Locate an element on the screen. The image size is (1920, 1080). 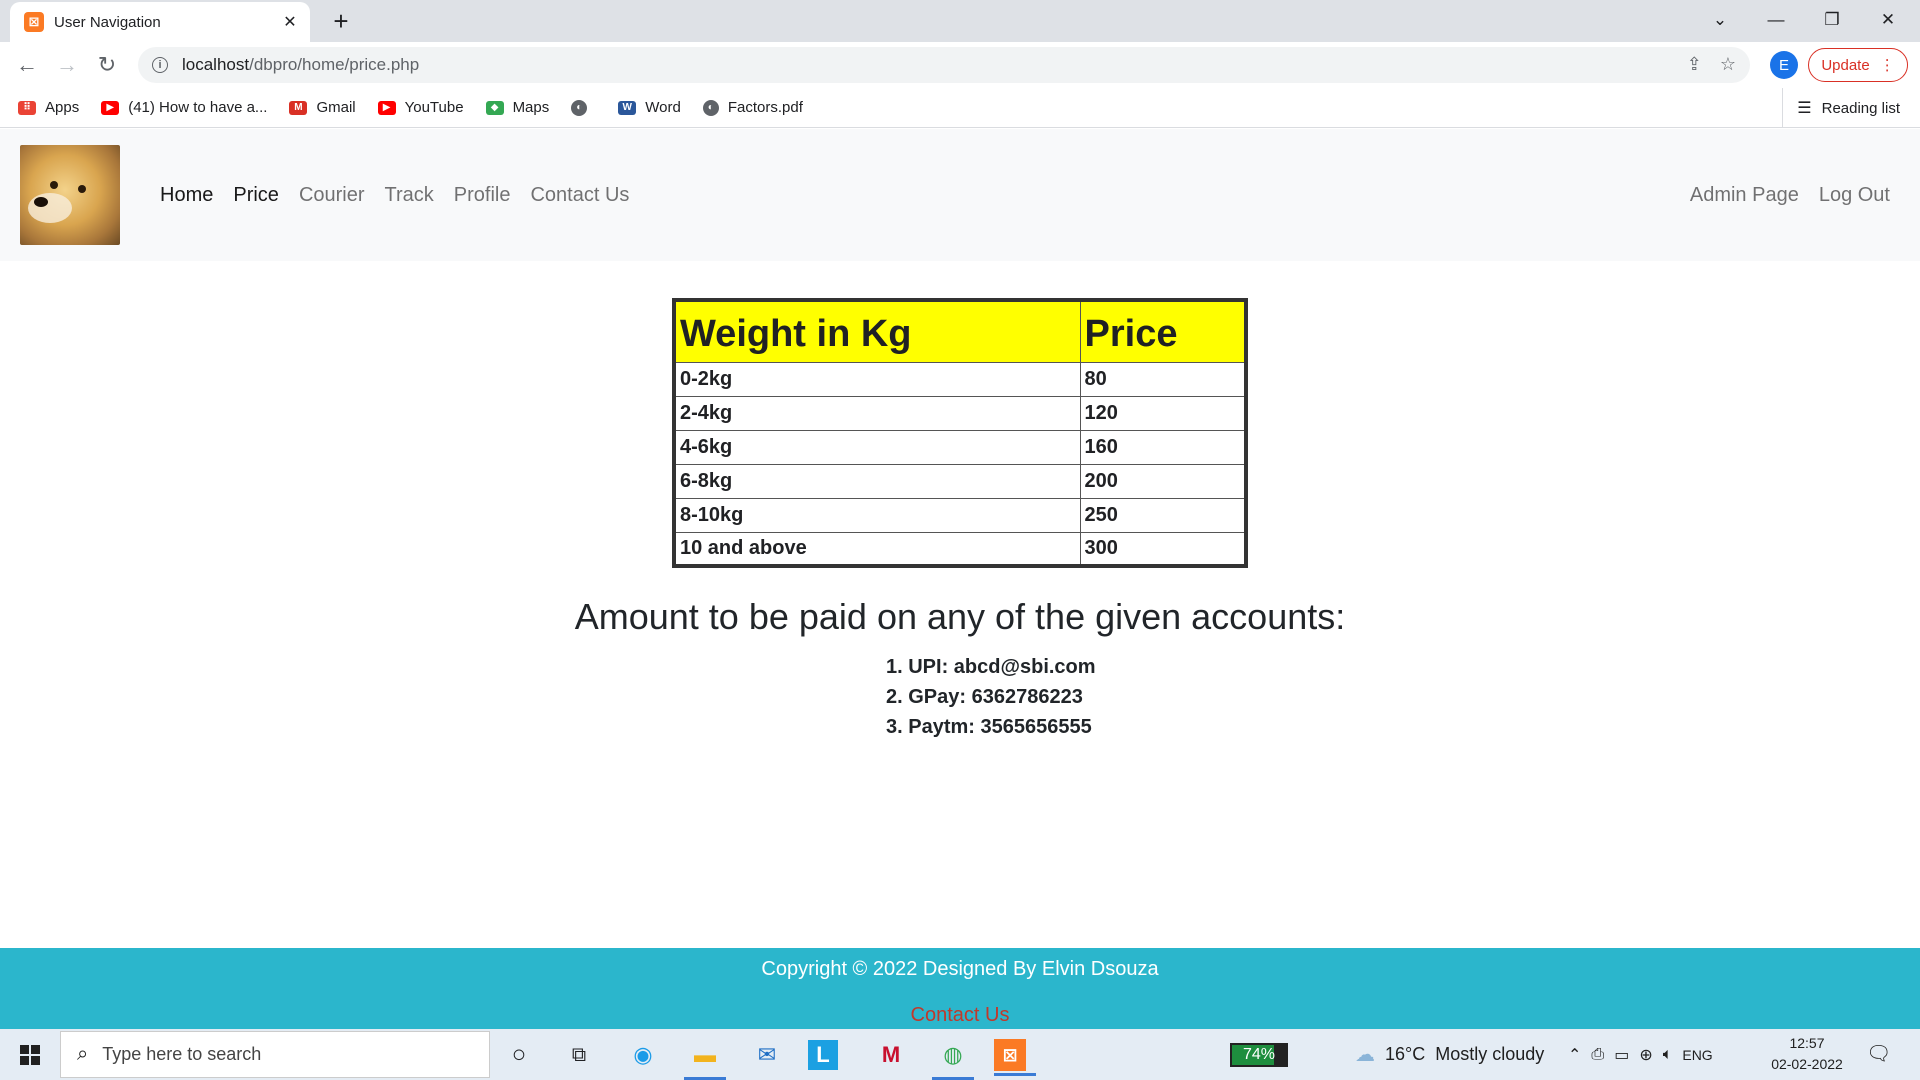
meet-now-icon: ⎙ is located at coordinates (1597, 1055).